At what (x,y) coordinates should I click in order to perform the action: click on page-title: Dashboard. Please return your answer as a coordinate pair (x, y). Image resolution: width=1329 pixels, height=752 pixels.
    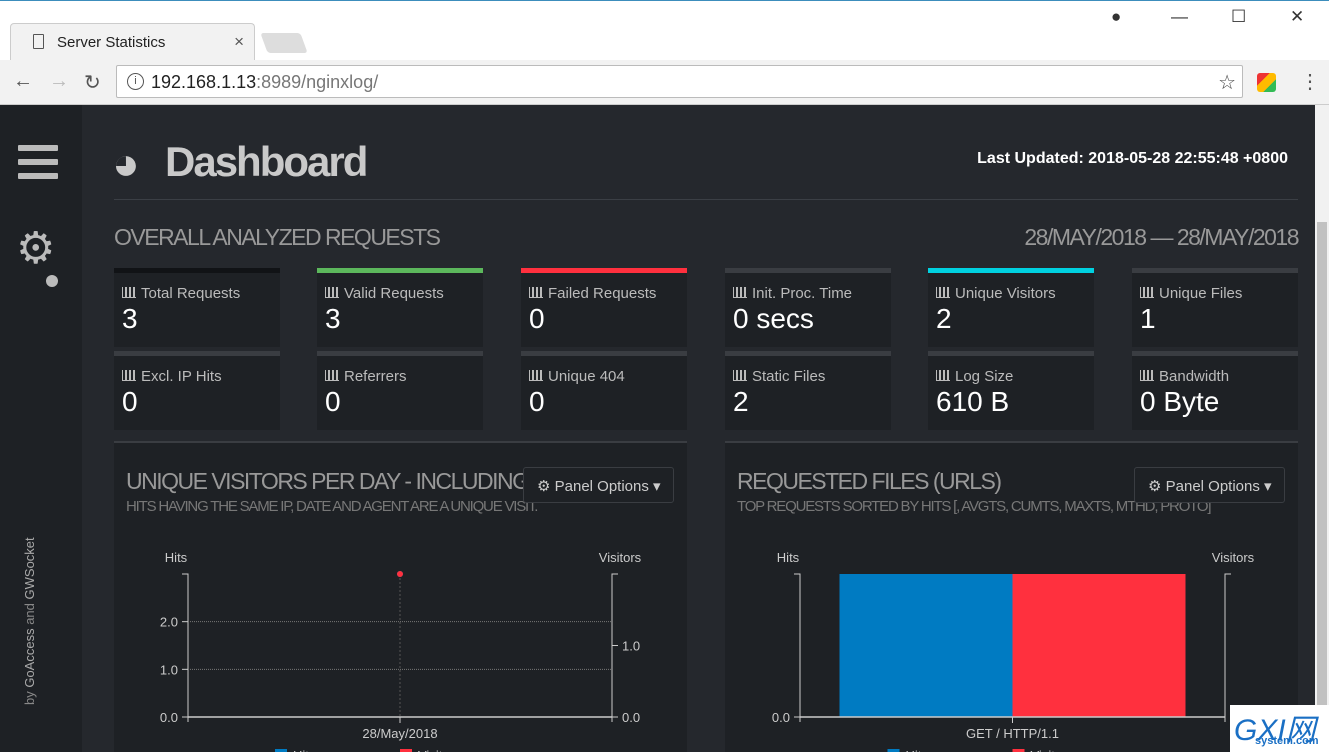
    Looking at the image, I should click on (266, 161).